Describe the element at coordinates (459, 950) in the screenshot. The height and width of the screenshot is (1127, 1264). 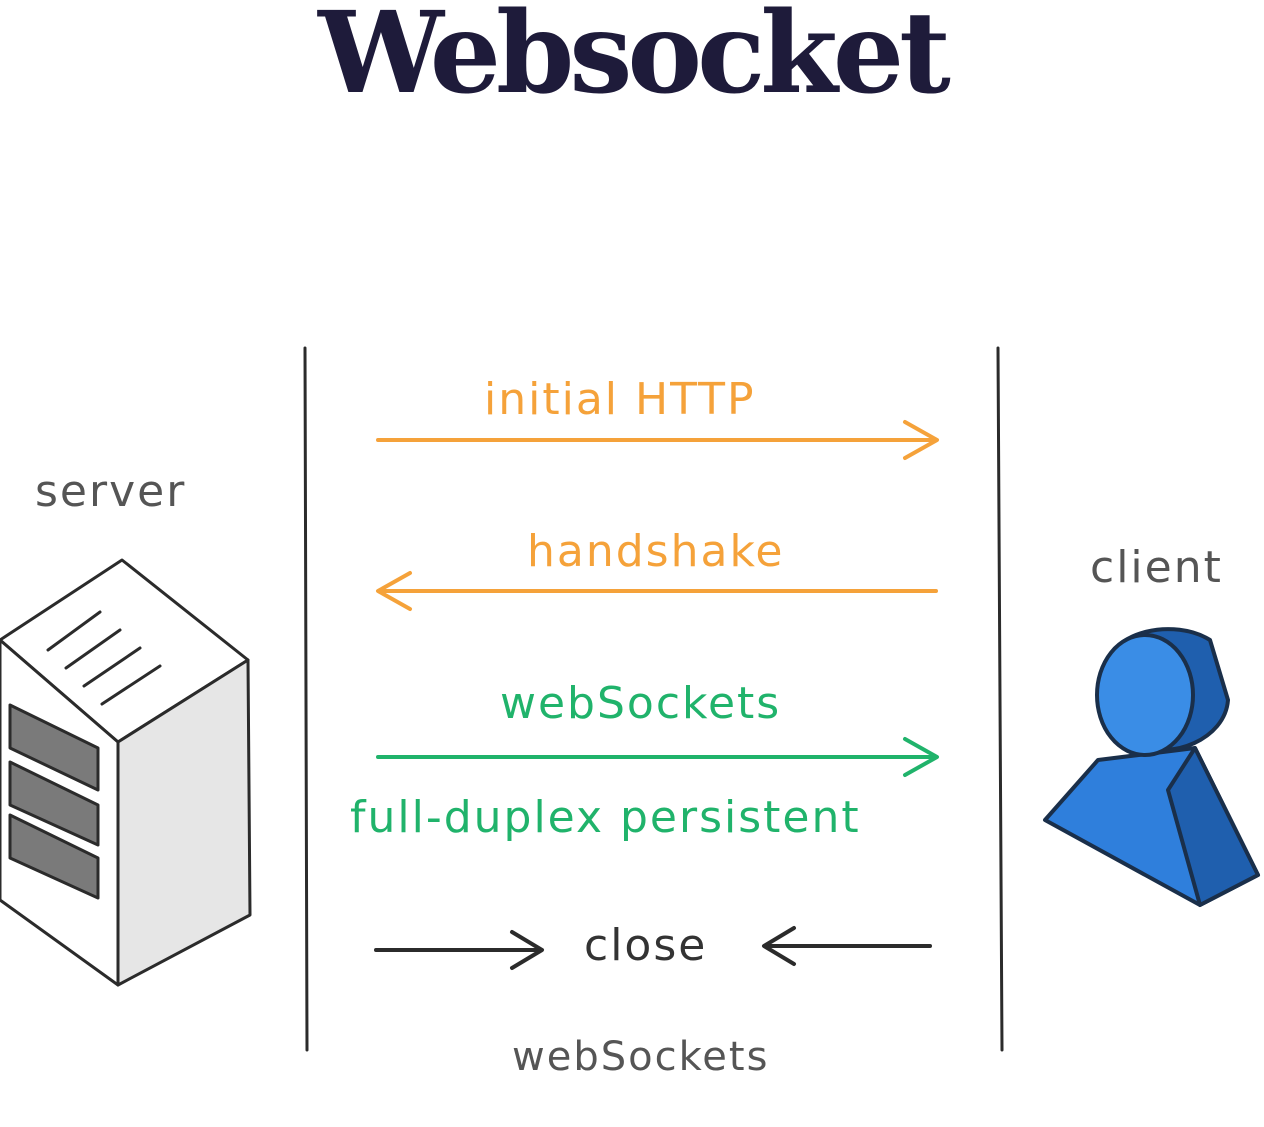
I see `close-arrow-left` at that location.